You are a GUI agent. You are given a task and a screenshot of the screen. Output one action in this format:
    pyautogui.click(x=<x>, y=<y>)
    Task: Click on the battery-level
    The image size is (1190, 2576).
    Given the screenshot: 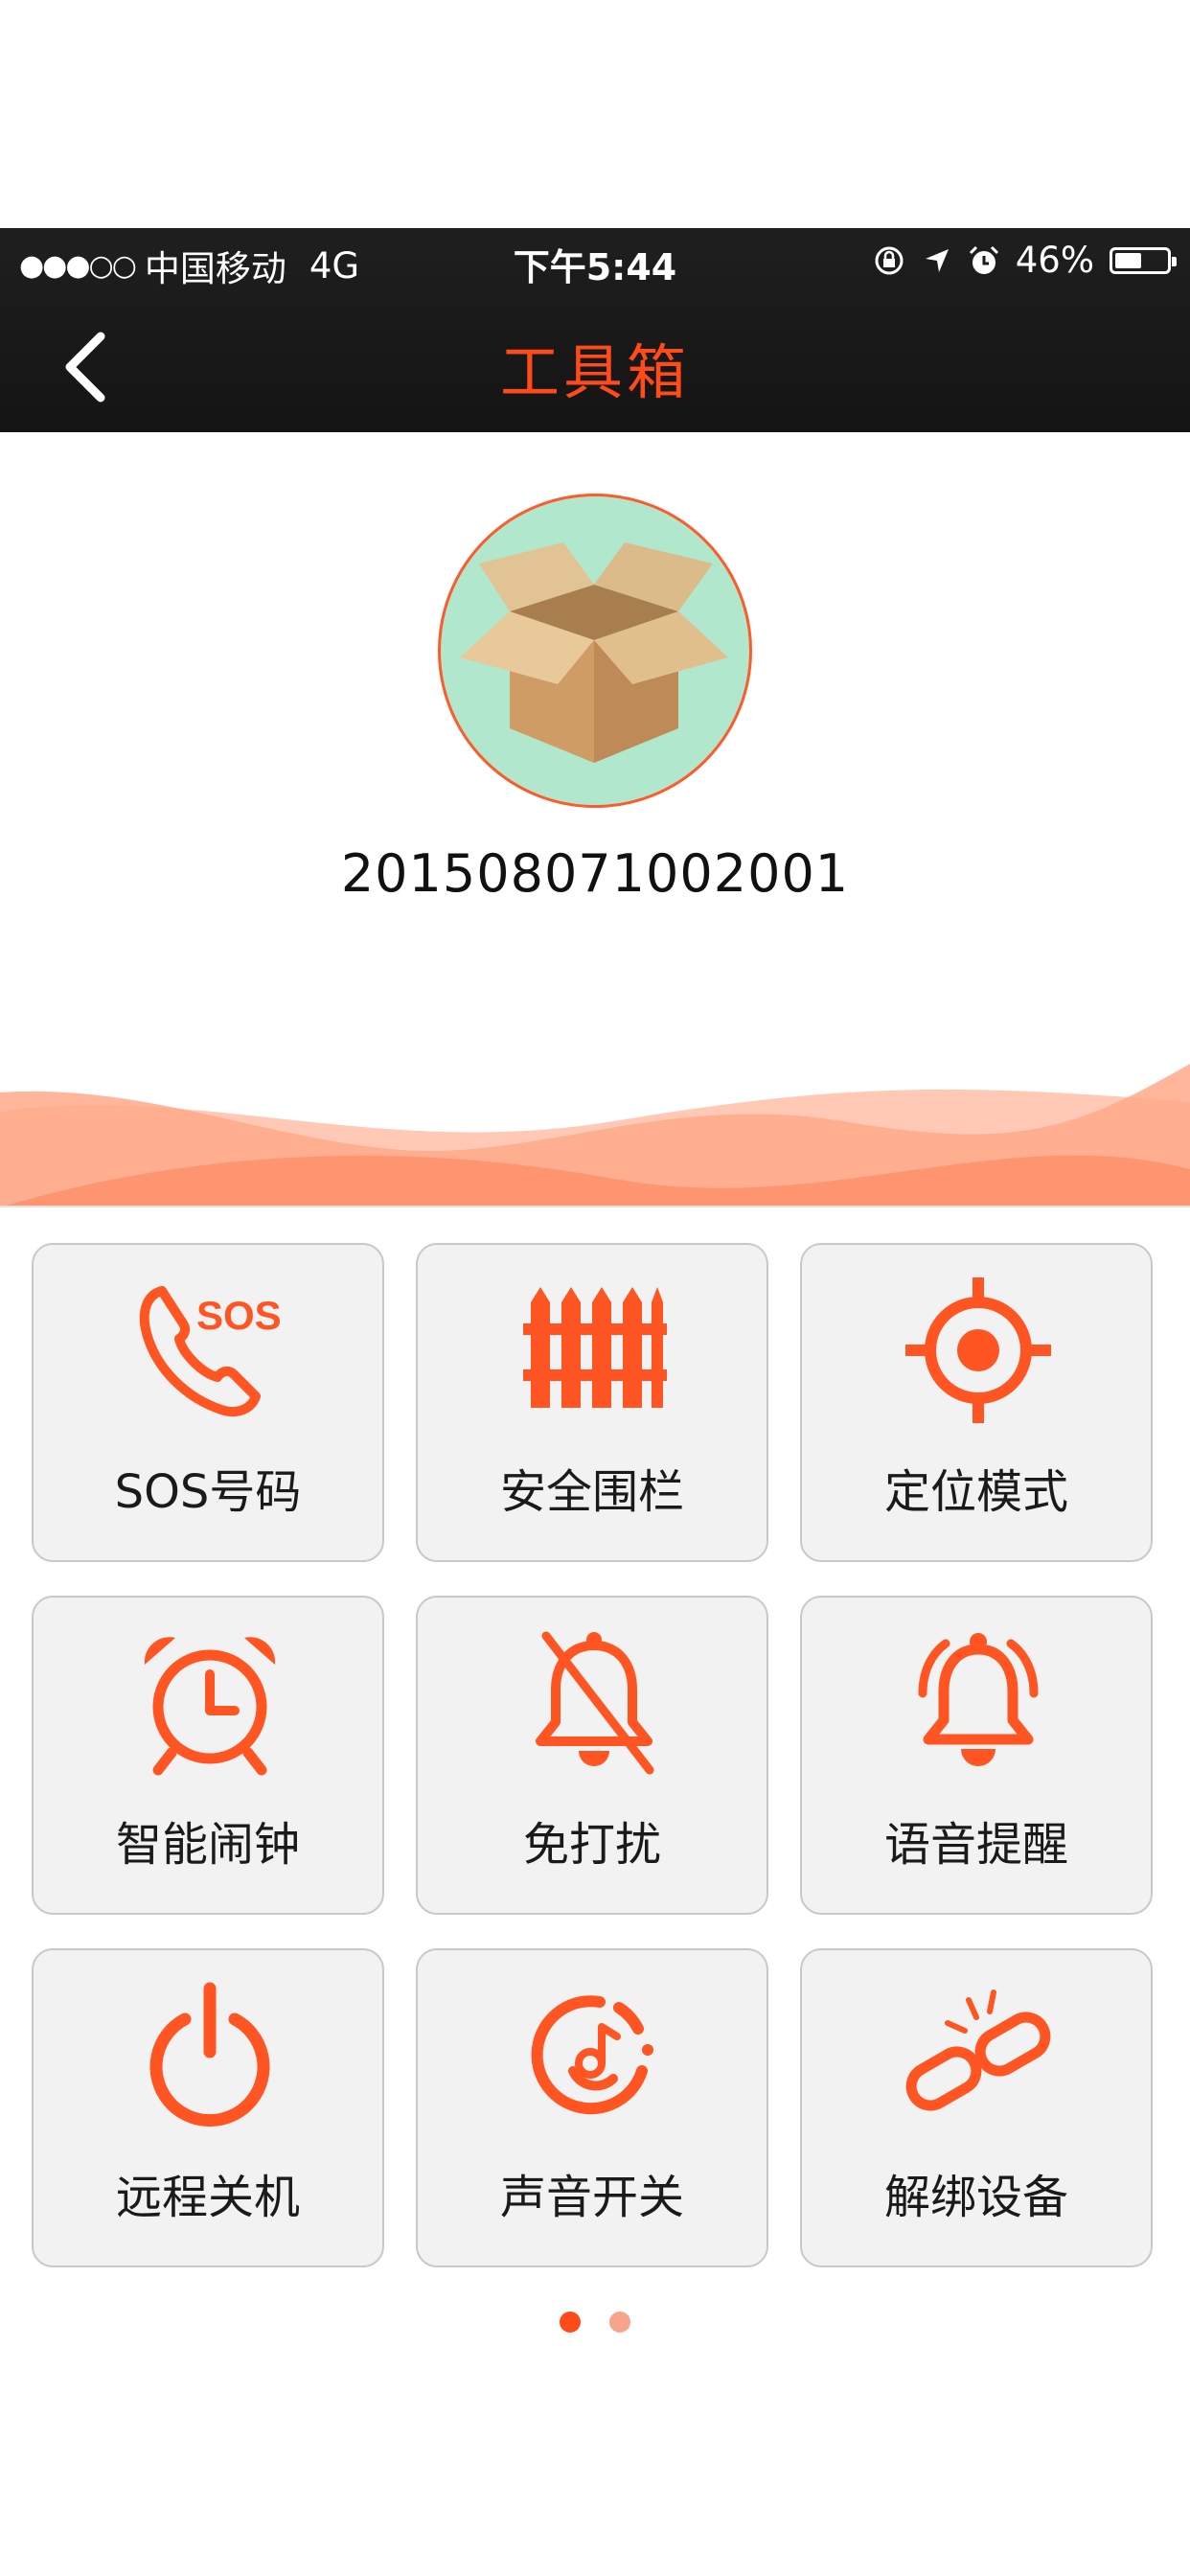 What is the action you would take?
    pyautogui.click(x=1128, y=260)
    